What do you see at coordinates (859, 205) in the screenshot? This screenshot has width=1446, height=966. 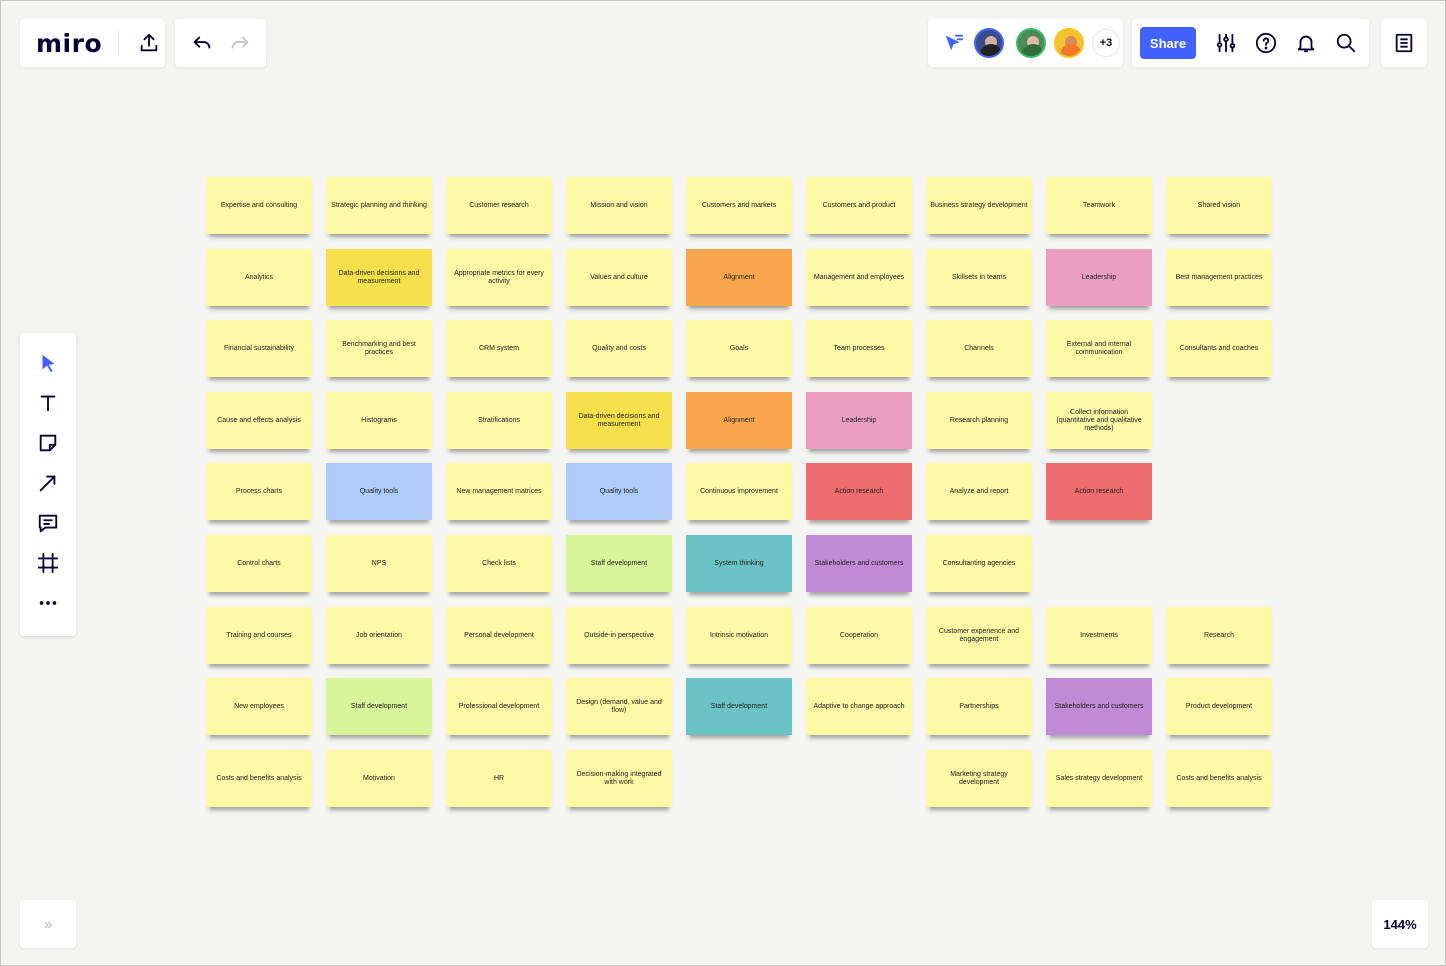 I see `sticky-note: Customers and product` at bounding box center [859, 205].